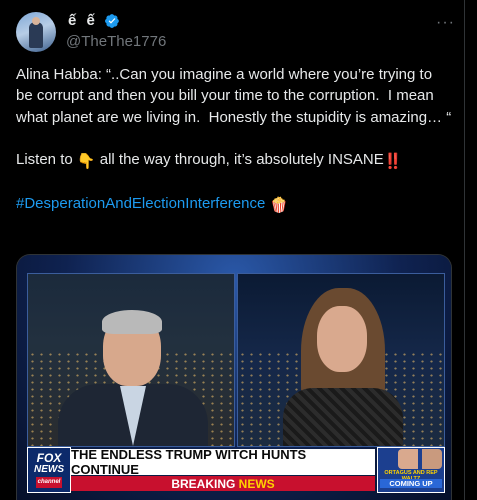  Describe the element at coordinates (279, 206) in the screenshot. I see `popcorn-emoji-icon: 🍿` at that location.